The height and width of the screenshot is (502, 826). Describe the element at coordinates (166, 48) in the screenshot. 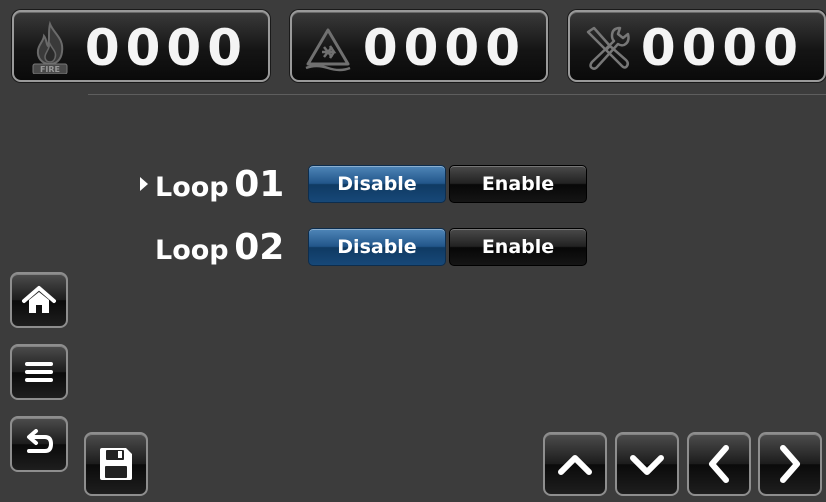

I see `fire-count: 0000` at that location.